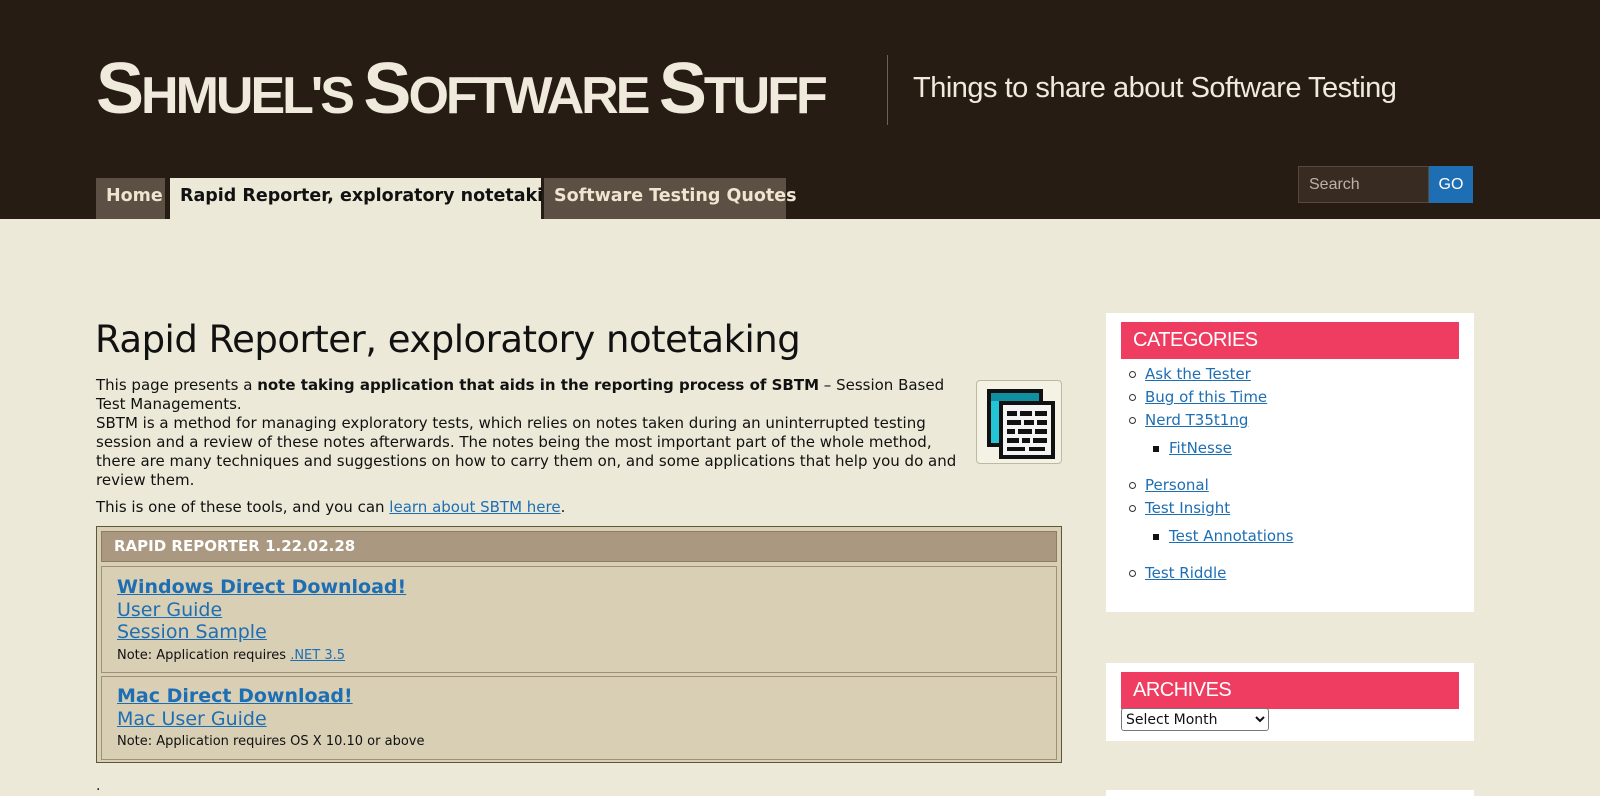 This screenshot has width=1600, height=796. I want to click on category-item: Personal, so click(1169, 485).